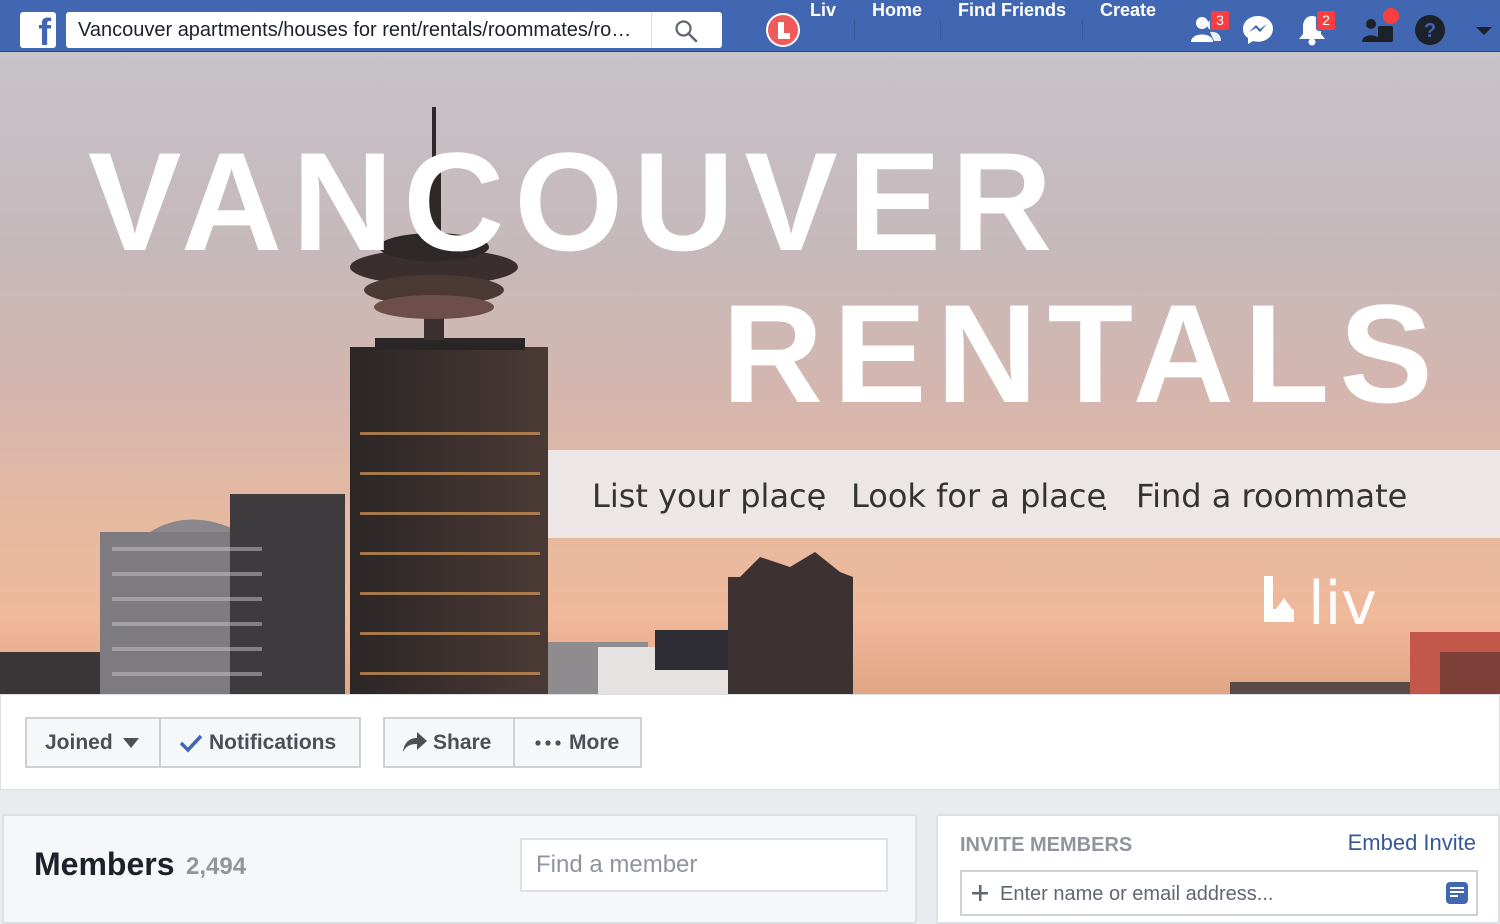  I want to click on friend-requests-badge: 3, so click(1220, 20).